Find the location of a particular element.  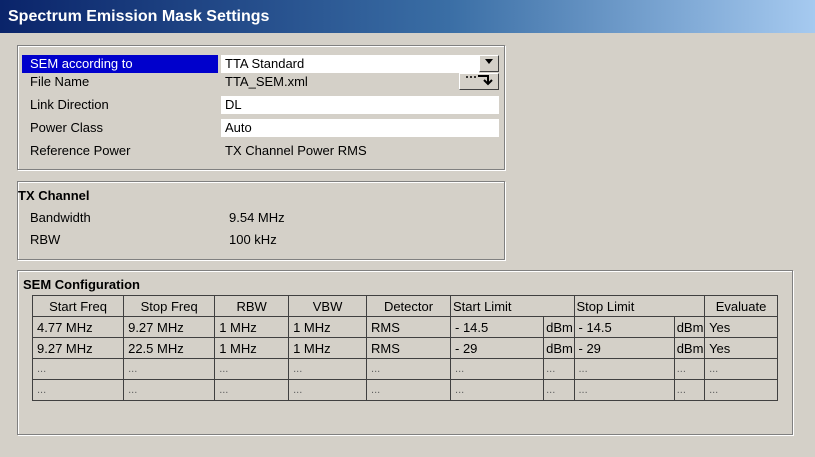

sem-according-to-row: SEM according to TTA Standard is located at coordinates (262, 64).